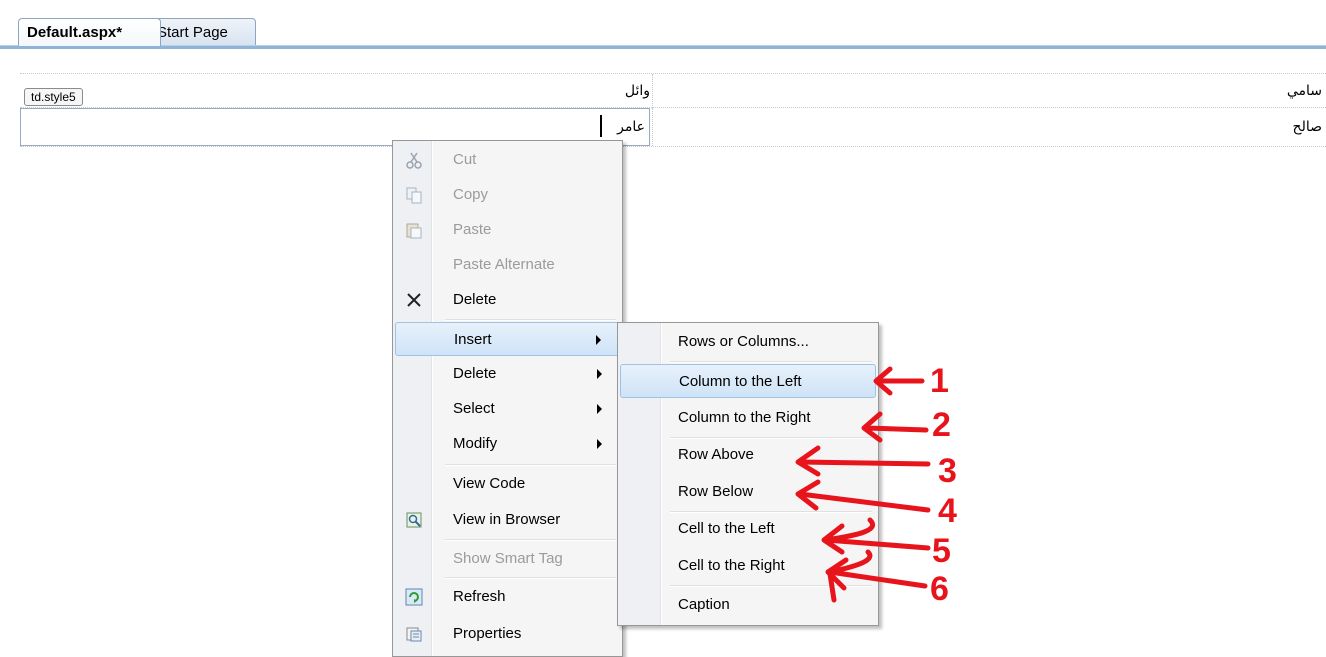 The width and height of the screenshot is (1326, 657). What do you see at coordinates (941, 425) in the screenshot?
I see `annotation-number: 2` at bounding box center [941, 425].